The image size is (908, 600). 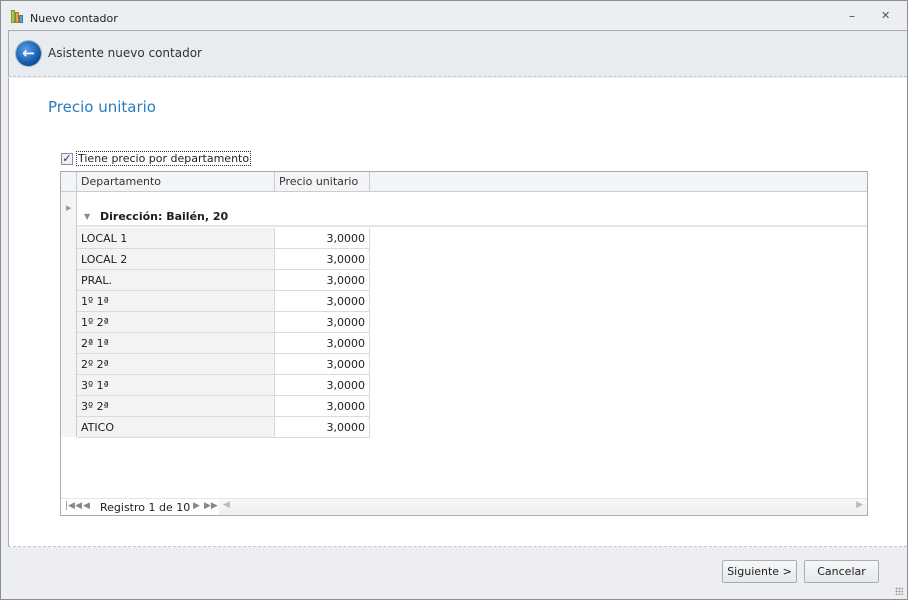 I want to click on department-cell: 2ª 1ª, so click(x=176, y=343).